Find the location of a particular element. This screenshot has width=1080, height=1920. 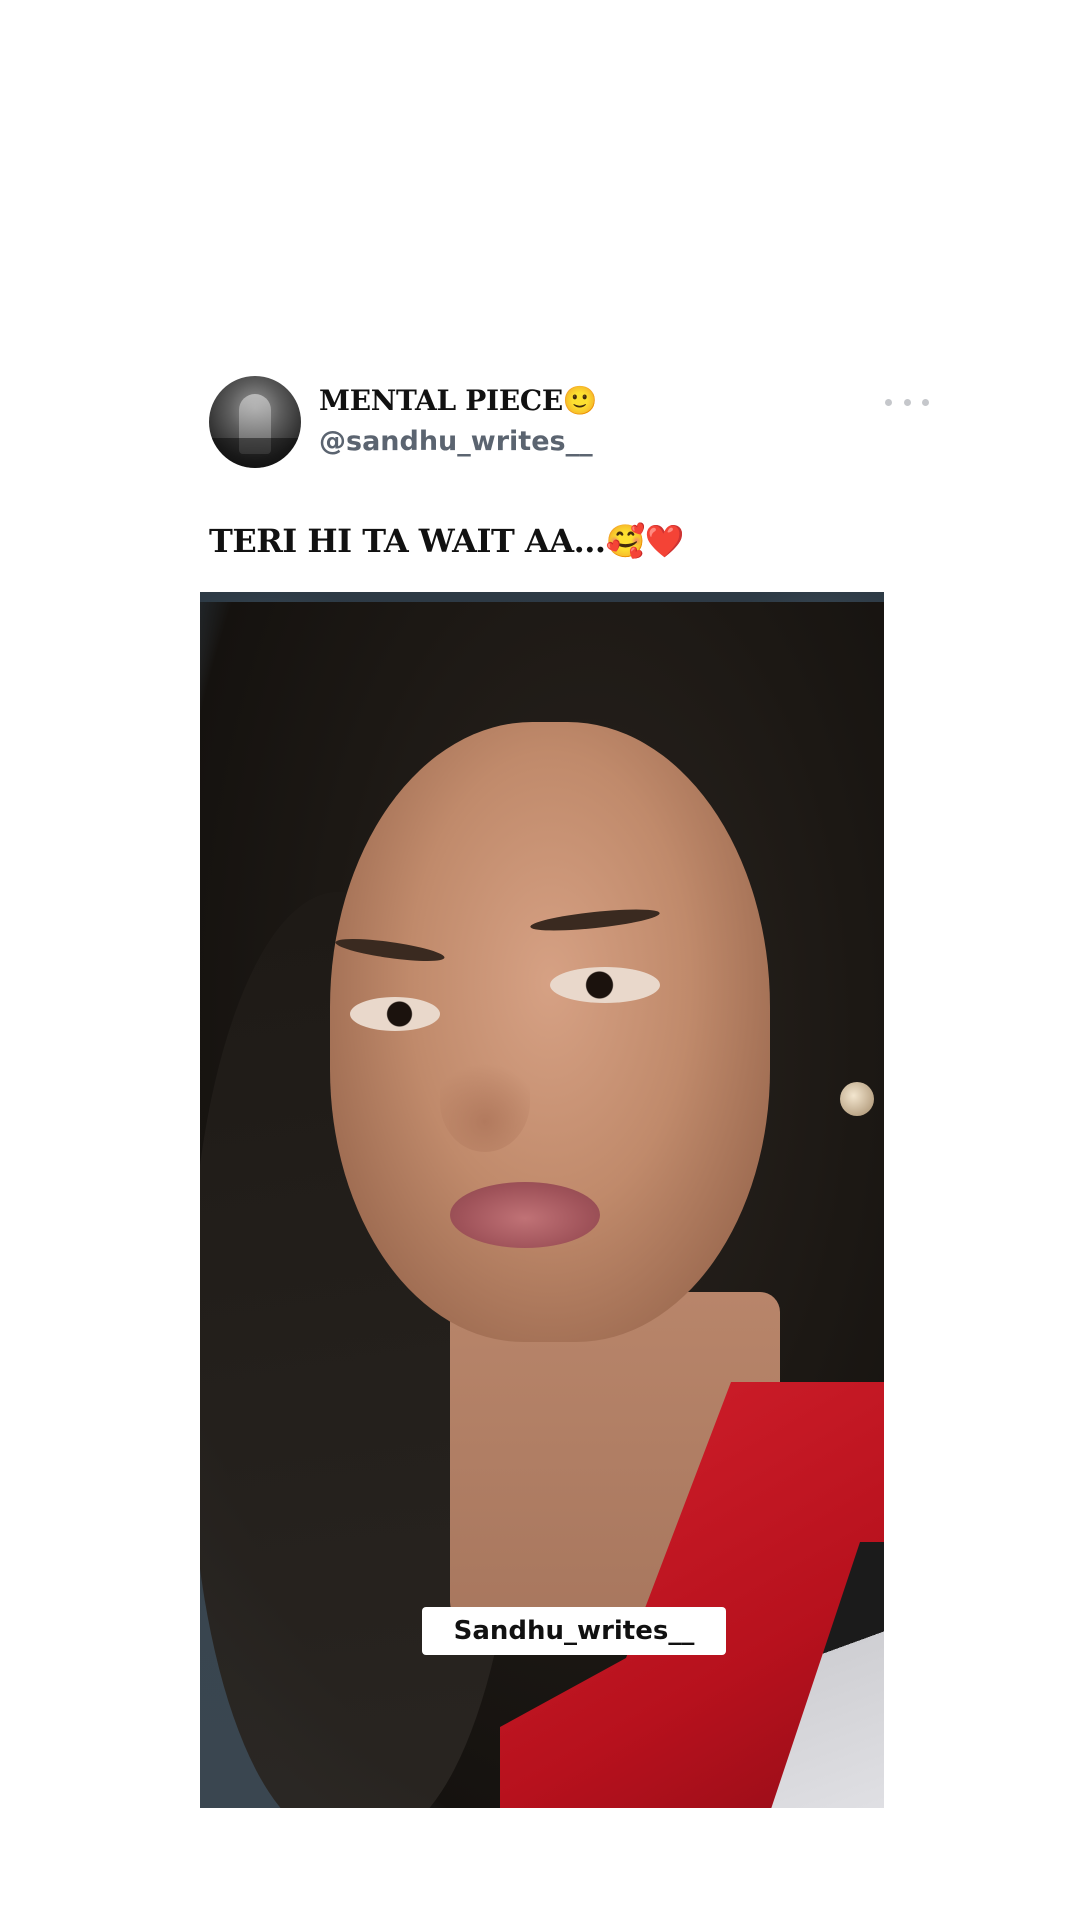

video-watermark: Sandhu_writes__ is located at coordinates (574, 1631).